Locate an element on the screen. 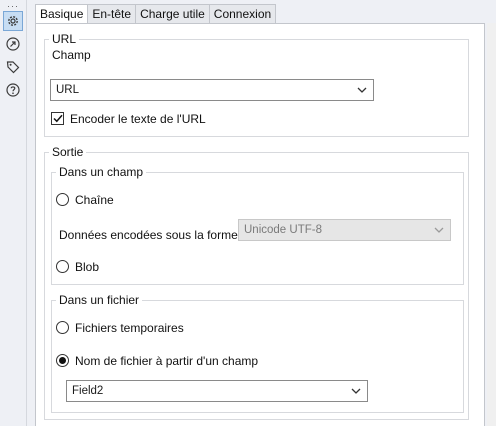 This screenshot has width=496, height=426. string-radio is located at coordinates (62, 199).